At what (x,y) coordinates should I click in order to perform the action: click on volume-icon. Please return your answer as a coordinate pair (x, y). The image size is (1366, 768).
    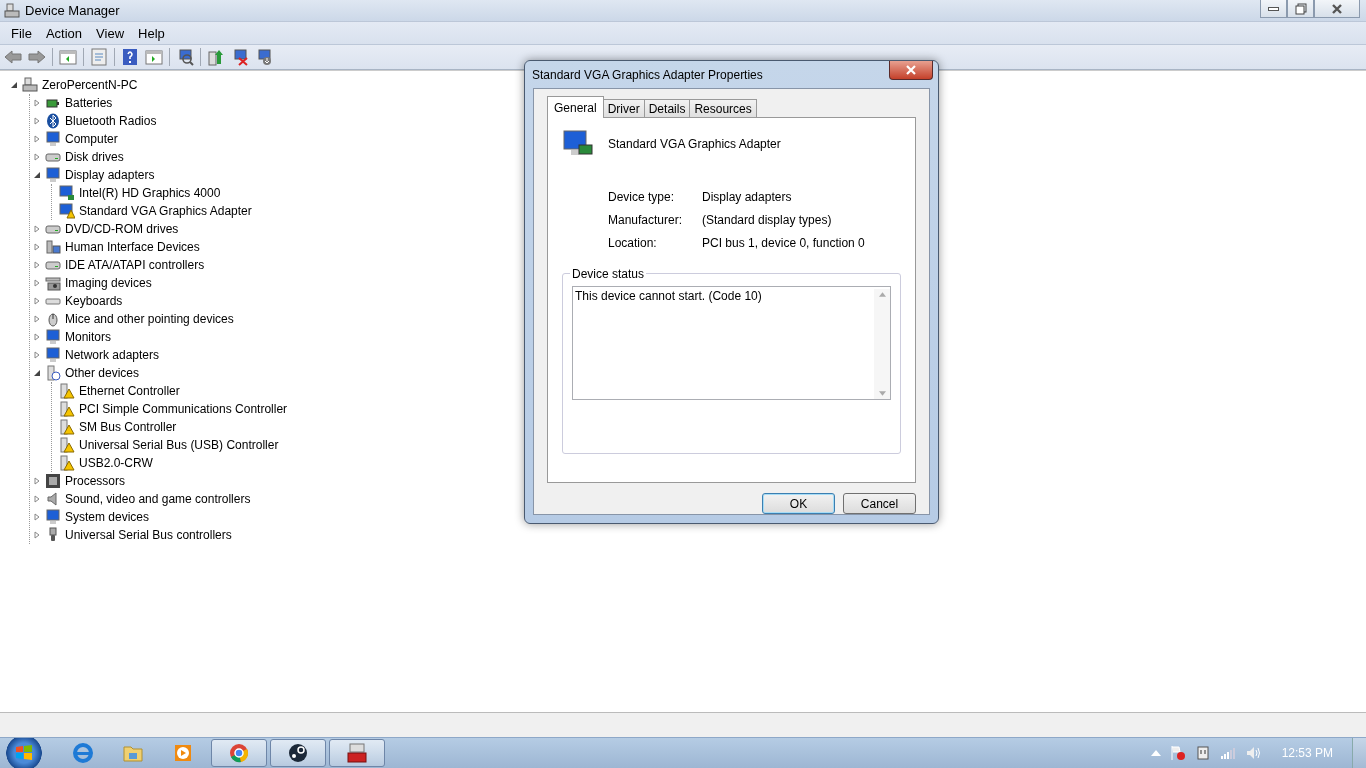
    Looking at the image, I should click on (1252, 753).